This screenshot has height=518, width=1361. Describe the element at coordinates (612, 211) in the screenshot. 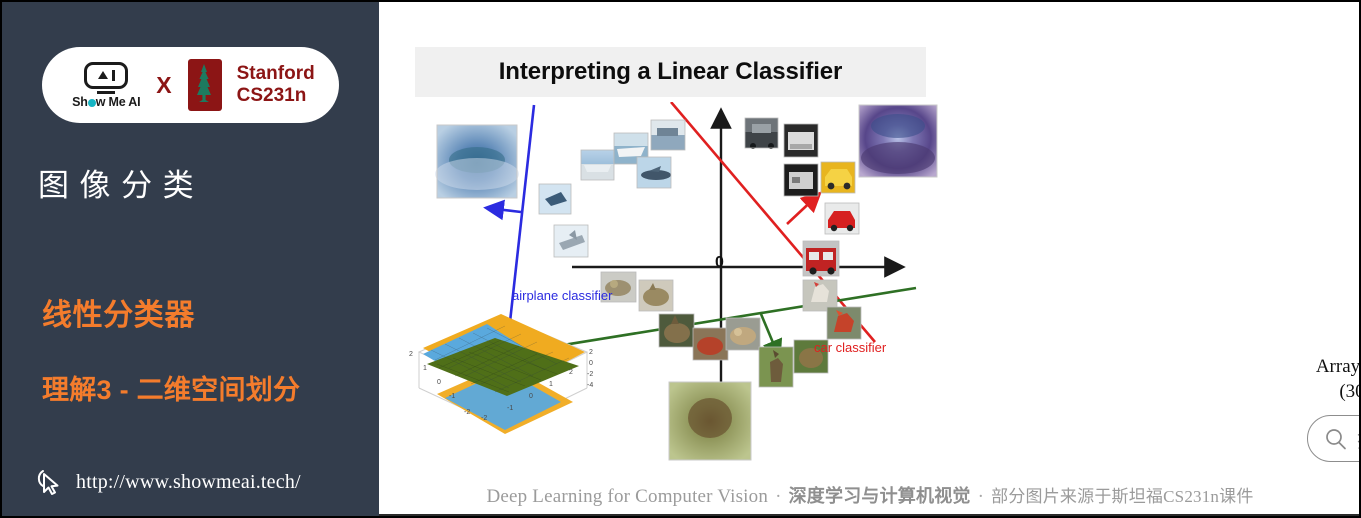

I see `airplane-thumbnails` at that location.